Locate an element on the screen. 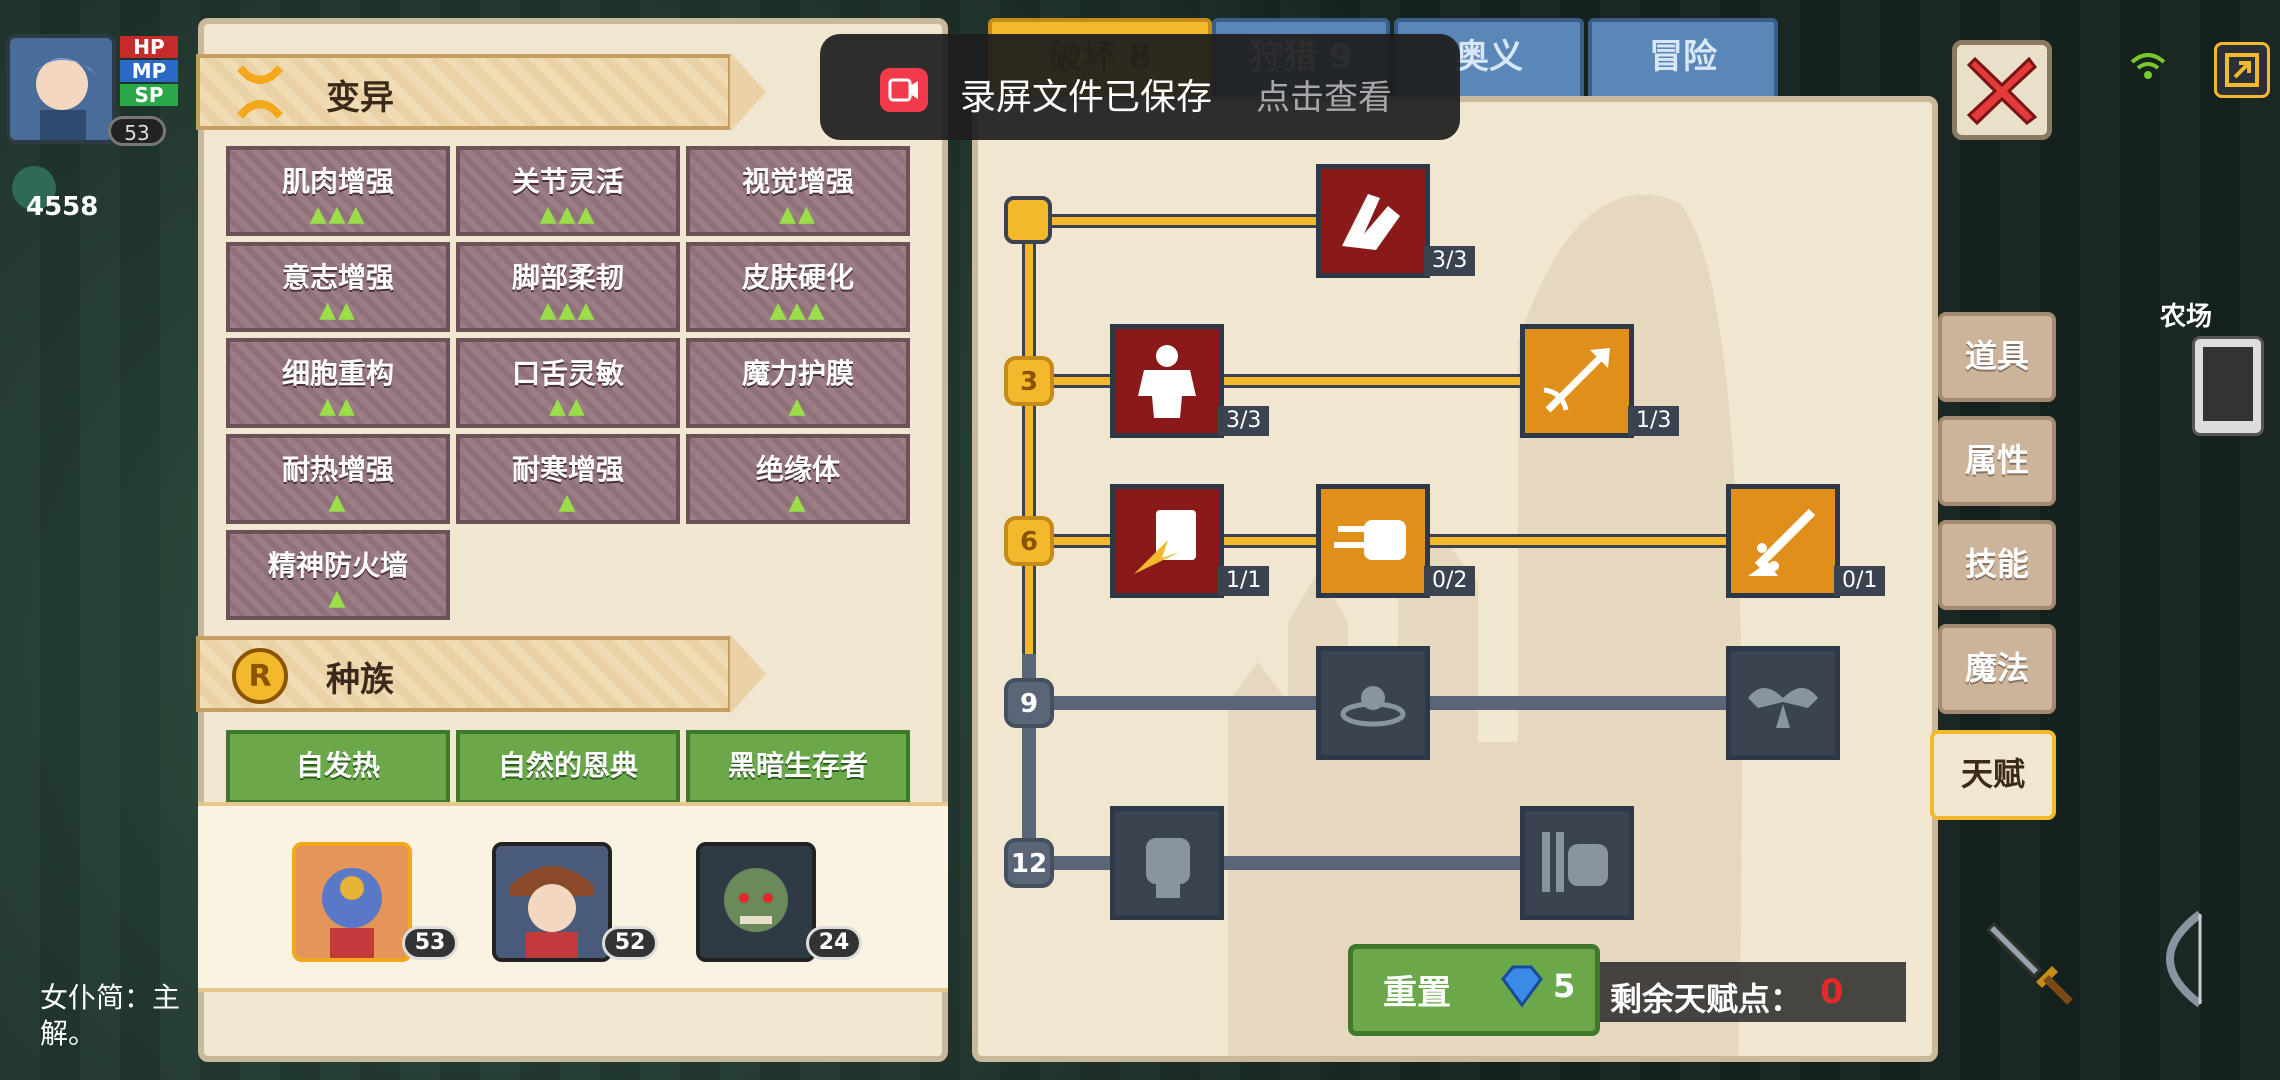 Image resolution: width=2280 pixels, height=1080 pixels. slash-icon is located at coordinates (1782, 542).